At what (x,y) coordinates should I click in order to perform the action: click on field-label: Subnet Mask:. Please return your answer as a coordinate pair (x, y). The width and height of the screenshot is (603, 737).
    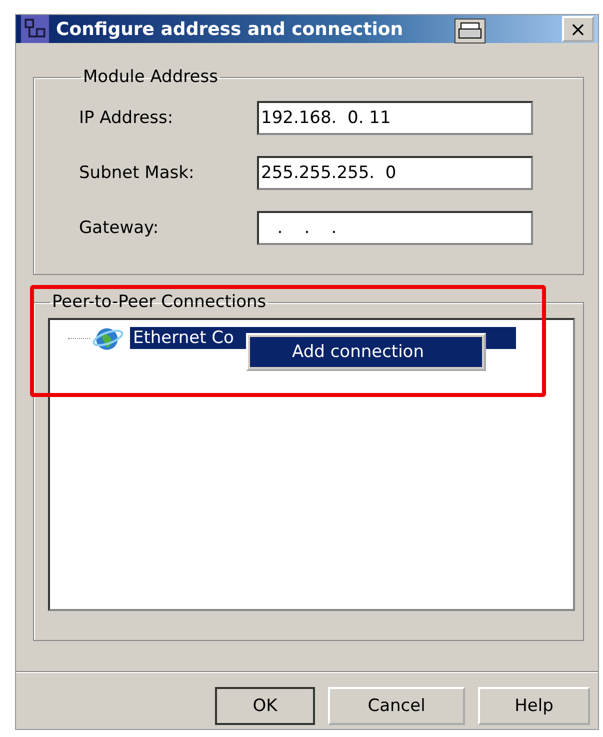
    Looking at the image, I should click on (137, 173).